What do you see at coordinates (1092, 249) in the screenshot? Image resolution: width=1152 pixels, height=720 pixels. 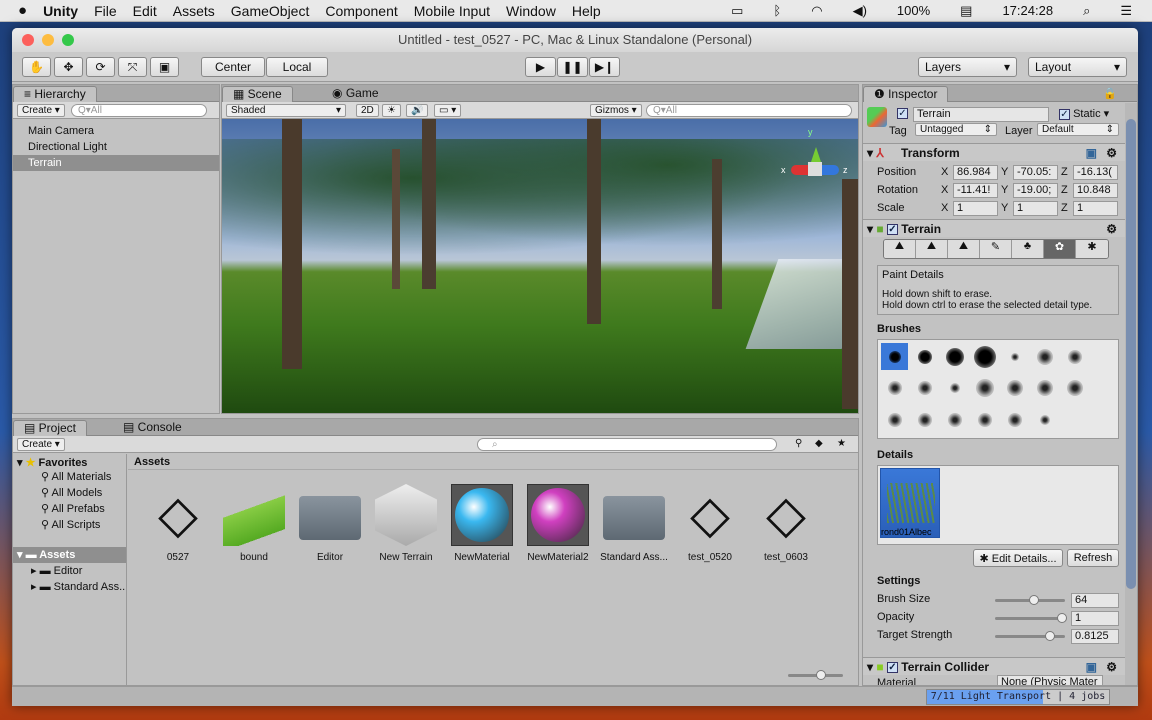 I see `terrain-settings-tool: ✱` at bounding box center [1092, 249].